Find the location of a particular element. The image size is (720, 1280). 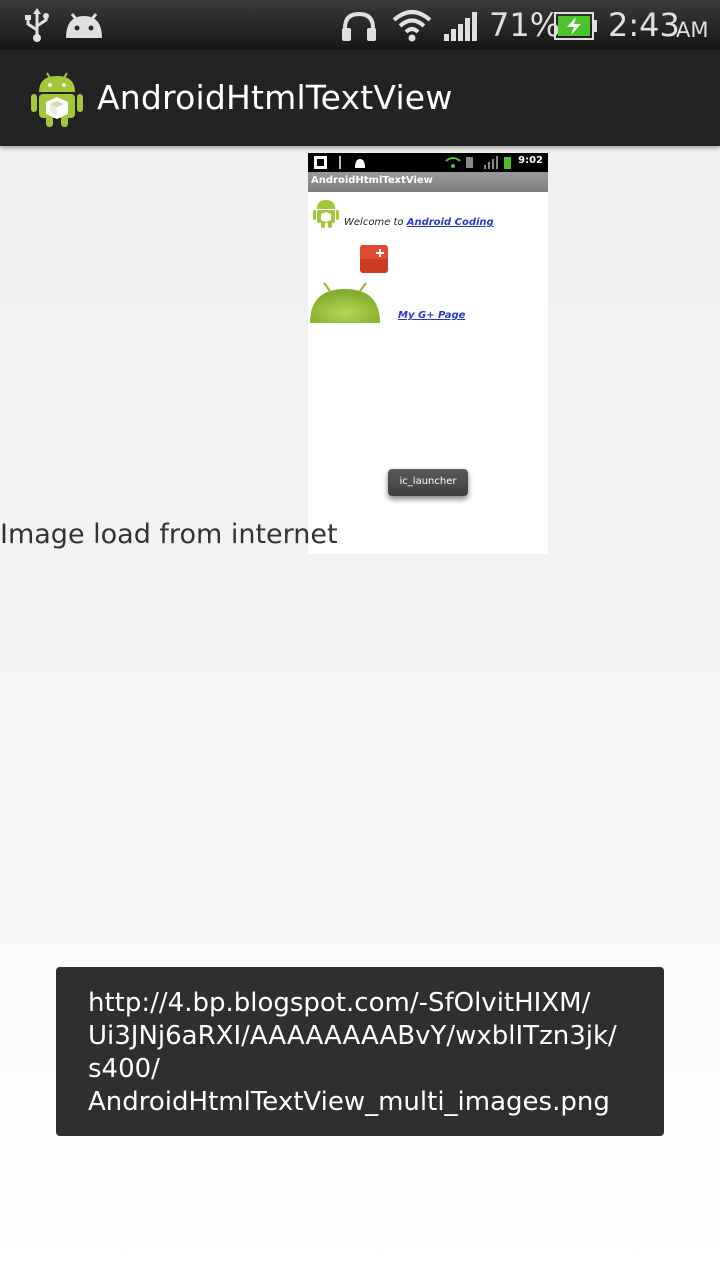

embedded-title-bar: AndroidHtmlTextView is located at coordinates (428, 182).